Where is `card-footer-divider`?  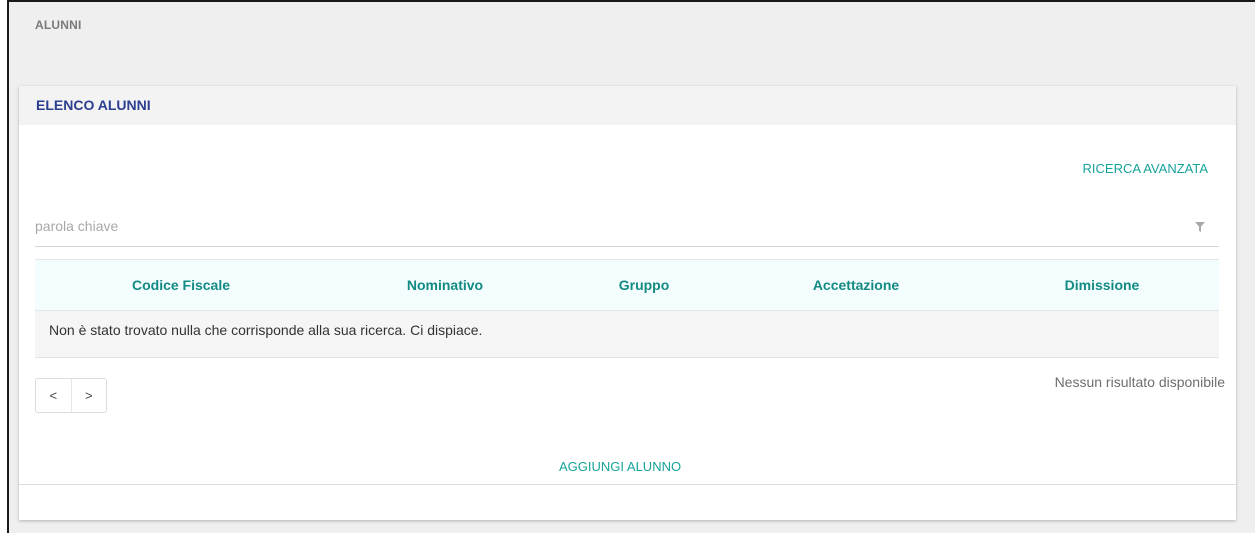 card-footer-divider is located at coordinates (627, 484).